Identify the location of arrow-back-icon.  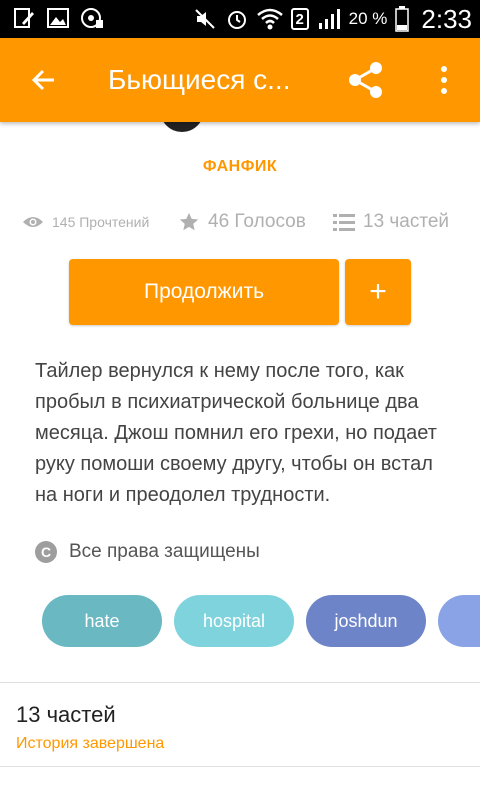
(42, 80).